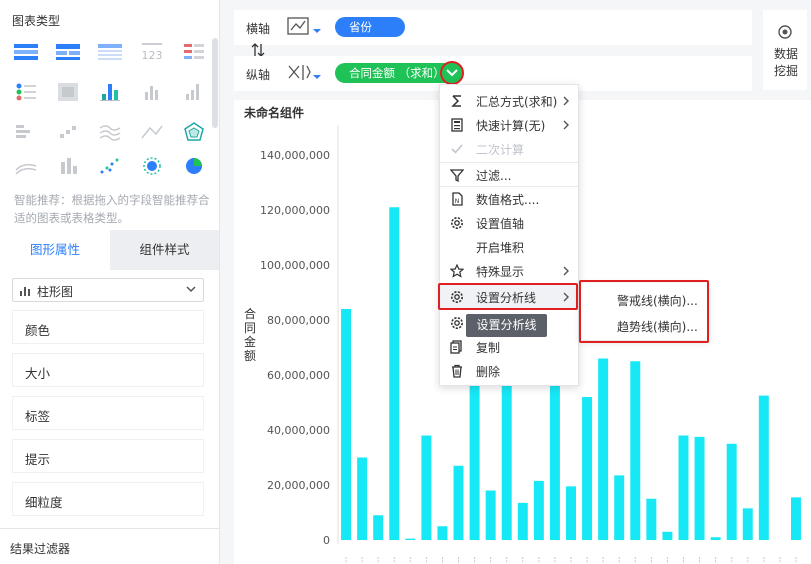 This screenshot has height=564, width=811. I want to click on menu-item-aggregation: 汇总方式(求和), so click(509, 101).